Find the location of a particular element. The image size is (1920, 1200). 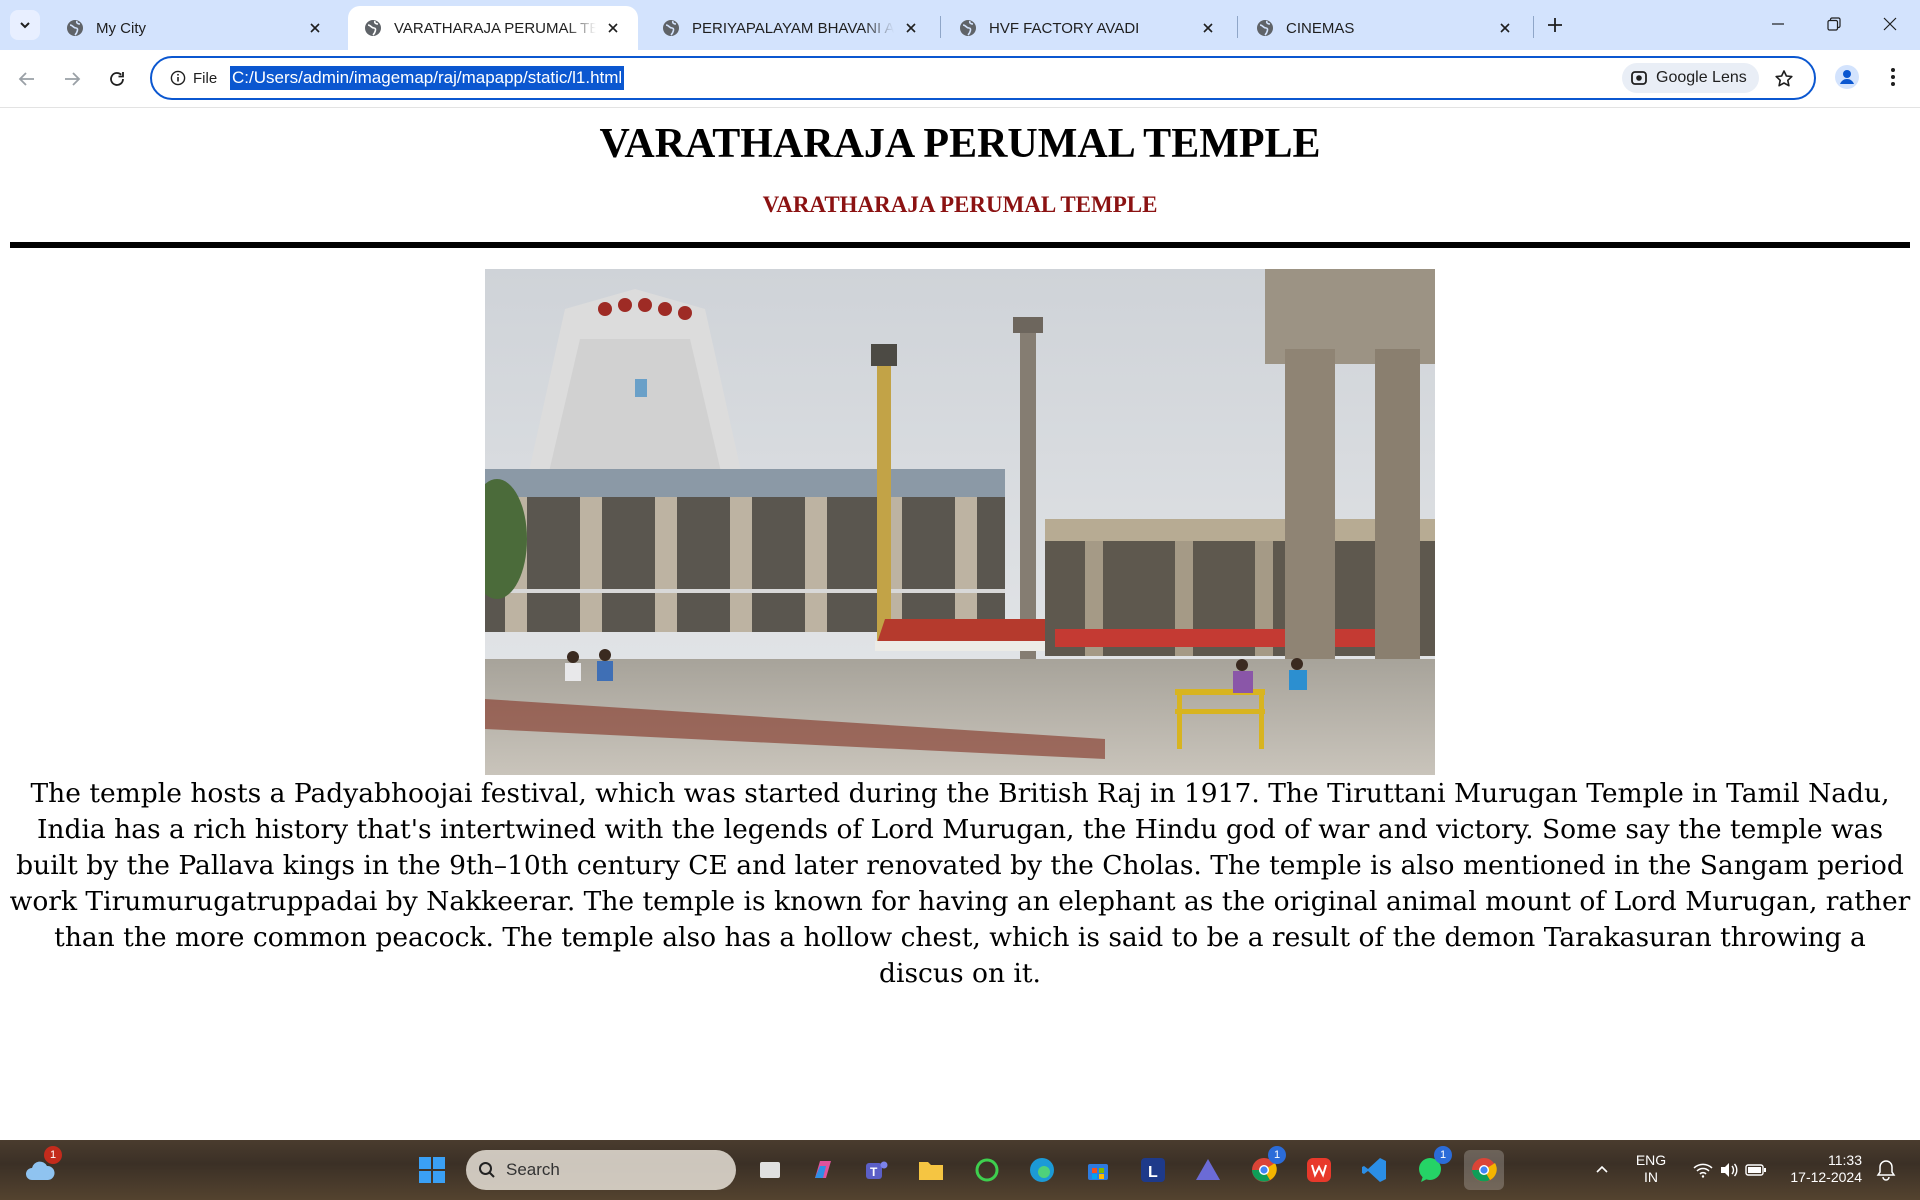

tab-varatharaja-perumal-temple: VARATHARAJA PERUMAL TEMPLE is located at coordinates (493, 28).